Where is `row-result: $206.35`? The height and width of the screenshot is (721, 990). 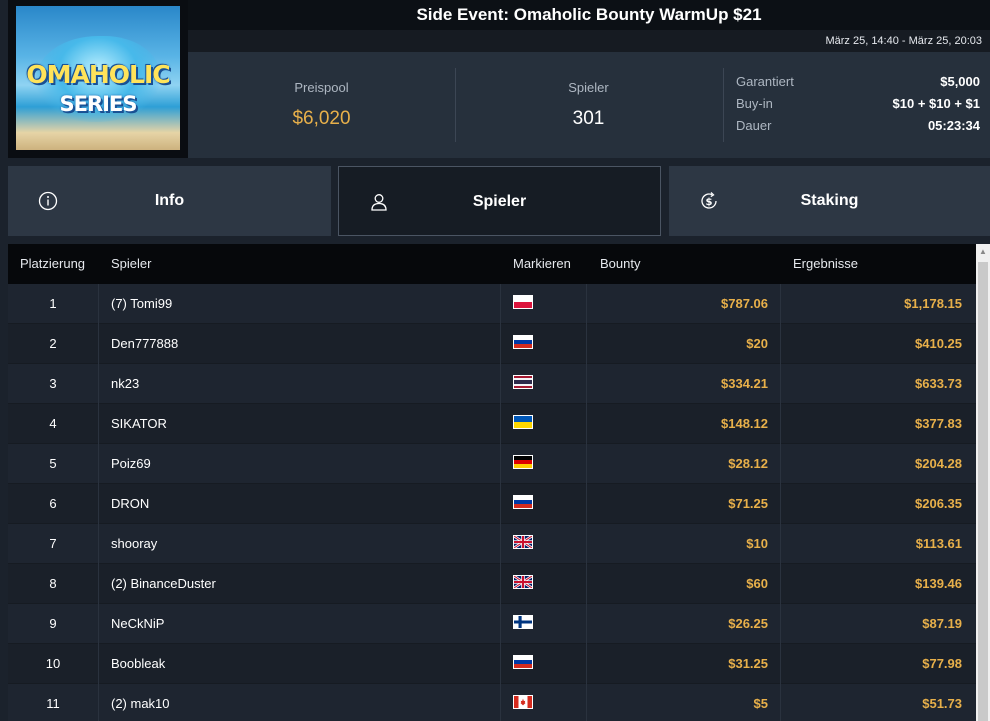
row-result: $206.35 is located at coordinates (938, 503).